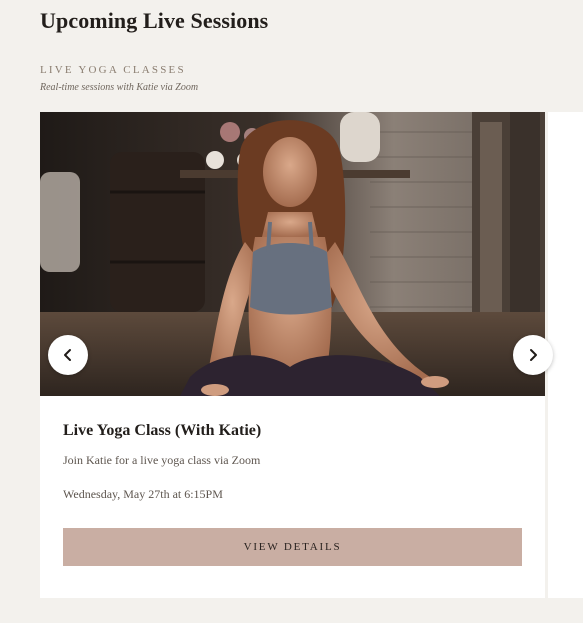  What do you see at coordinates (113, 70) in the screenshot?
I see `section-heading: LIVE YOGA CLASSES` at bounding box center [113, 70].